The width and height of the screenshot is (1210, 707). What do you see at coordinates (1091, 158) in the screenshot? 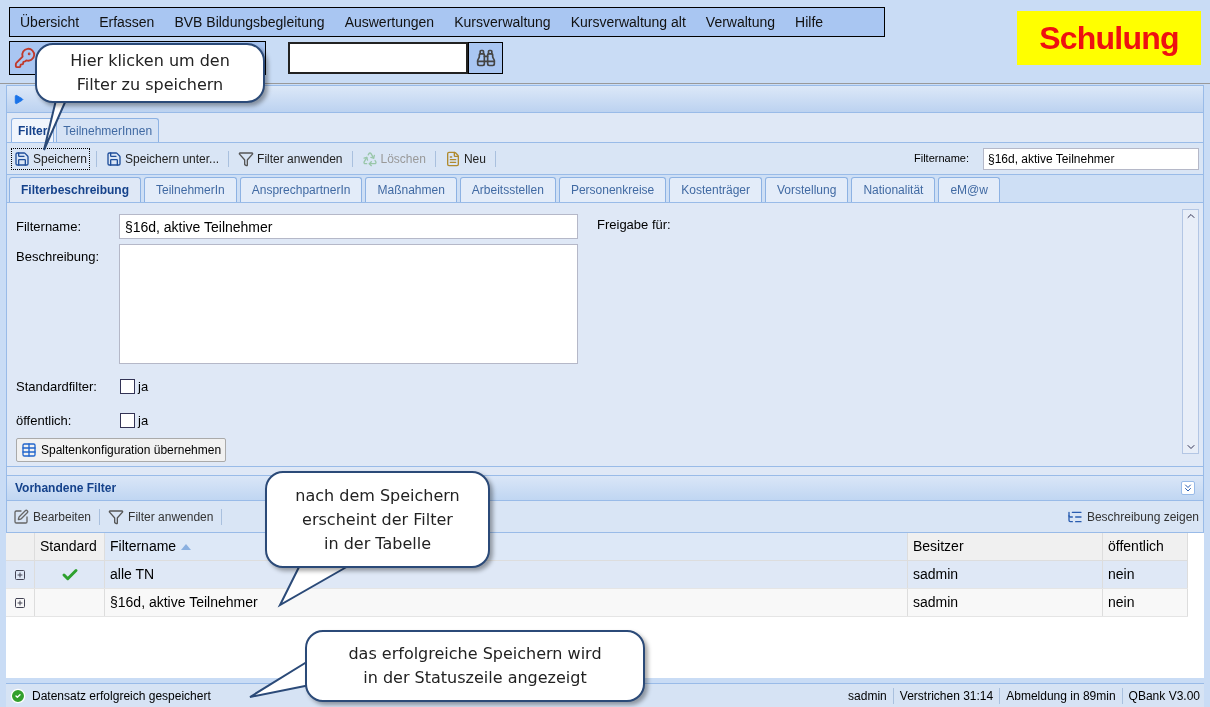
I see `filtername-field: §16d, aktive Teilnehmer` at bounding box center [1091, 158].